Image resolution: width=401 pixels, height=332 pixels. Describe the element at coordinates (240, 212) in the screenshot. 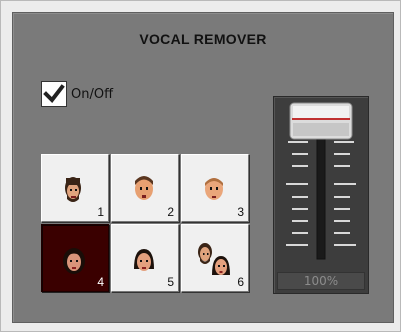

I see `preset-number: 3` at that location.